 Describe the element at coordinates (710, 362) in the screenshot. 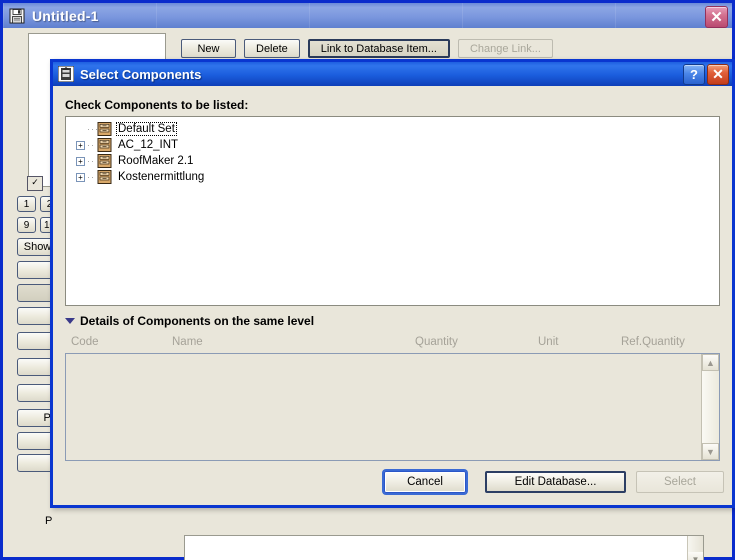

I see `scroll-up-icon: ▲` at that location.